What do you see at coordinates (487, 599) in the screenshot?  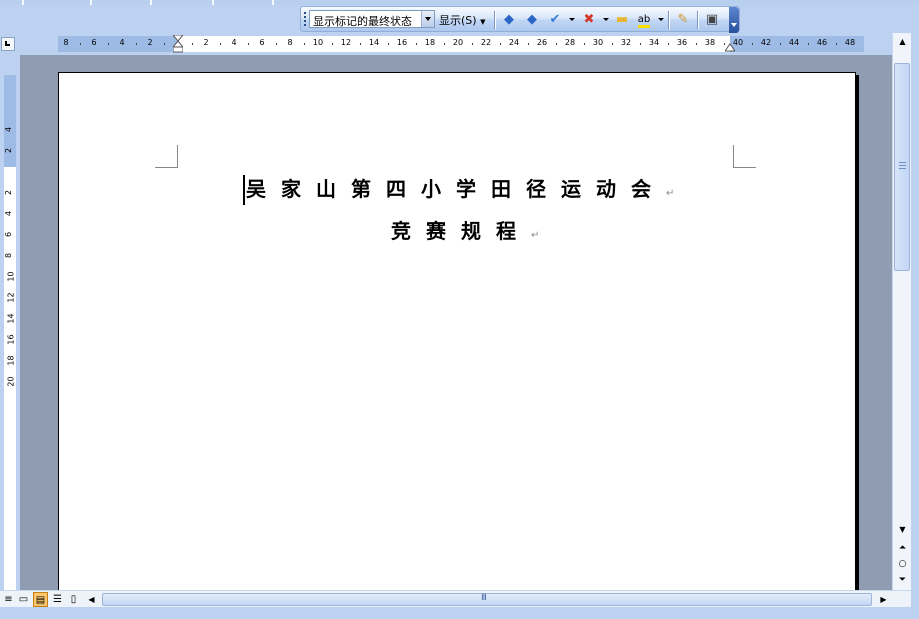 I see `horizontal-scroll-thumb: III` at bounding box center [487, 599].